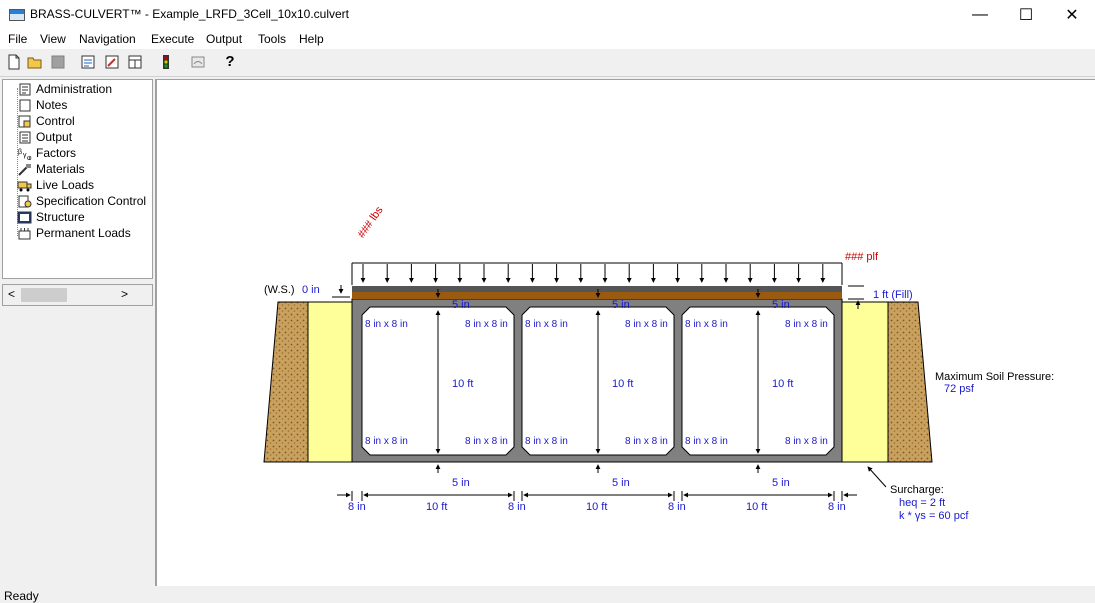 The width and height of the screenshot is (1095, 603). I want to click on save-icon, so click(58, 62).